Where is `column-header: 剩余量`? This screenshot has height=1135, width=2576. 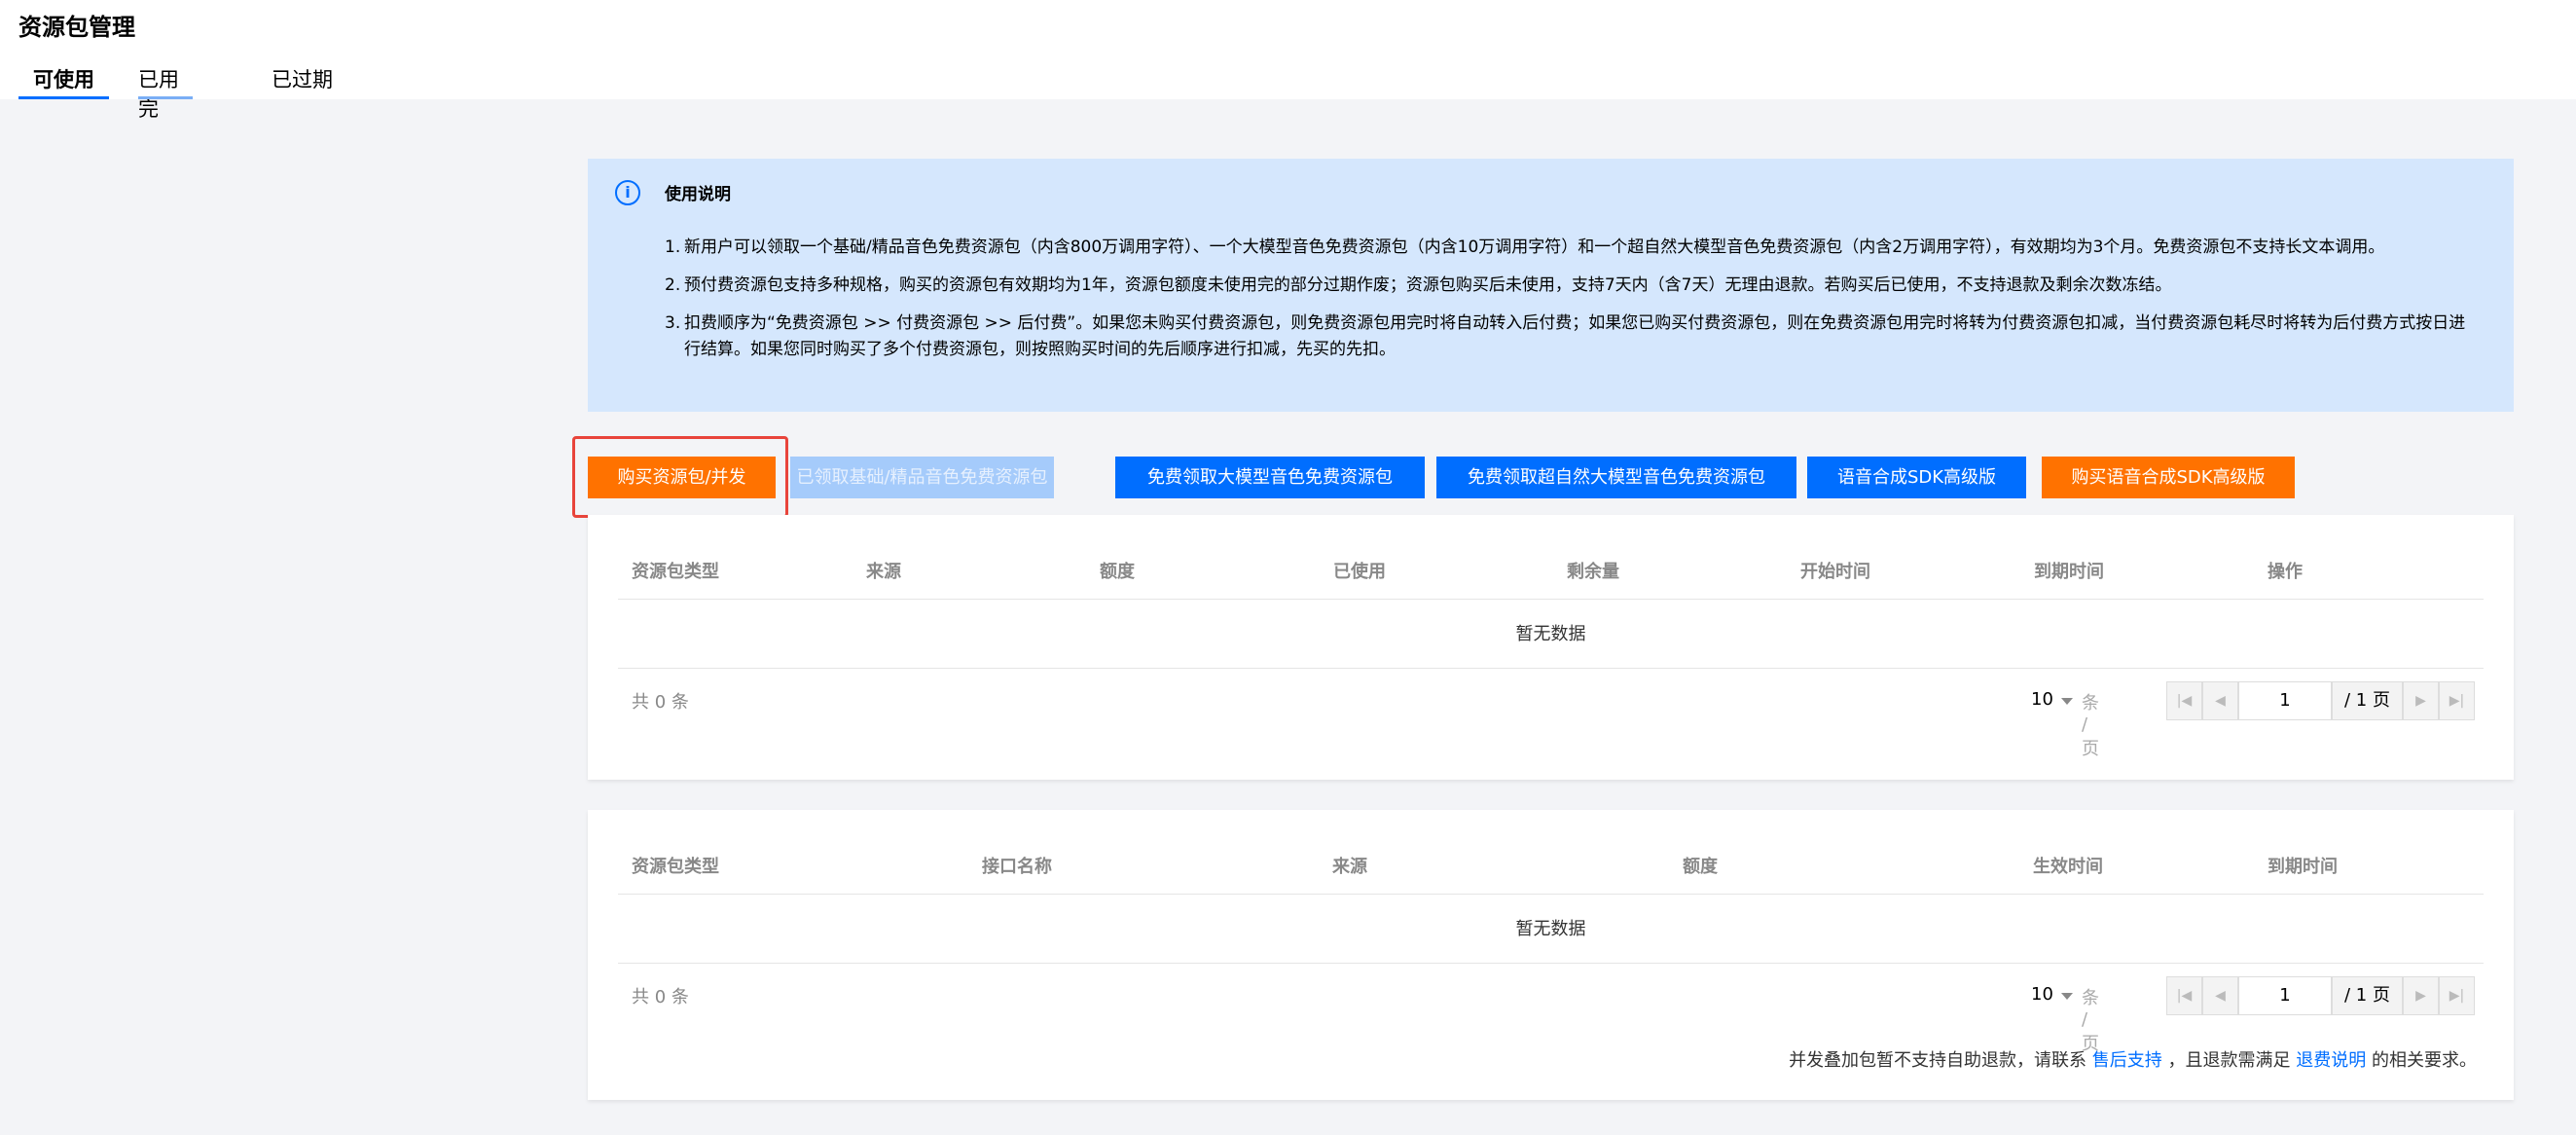
column-header: 剩余量 is located at coordinates (1593, 572).